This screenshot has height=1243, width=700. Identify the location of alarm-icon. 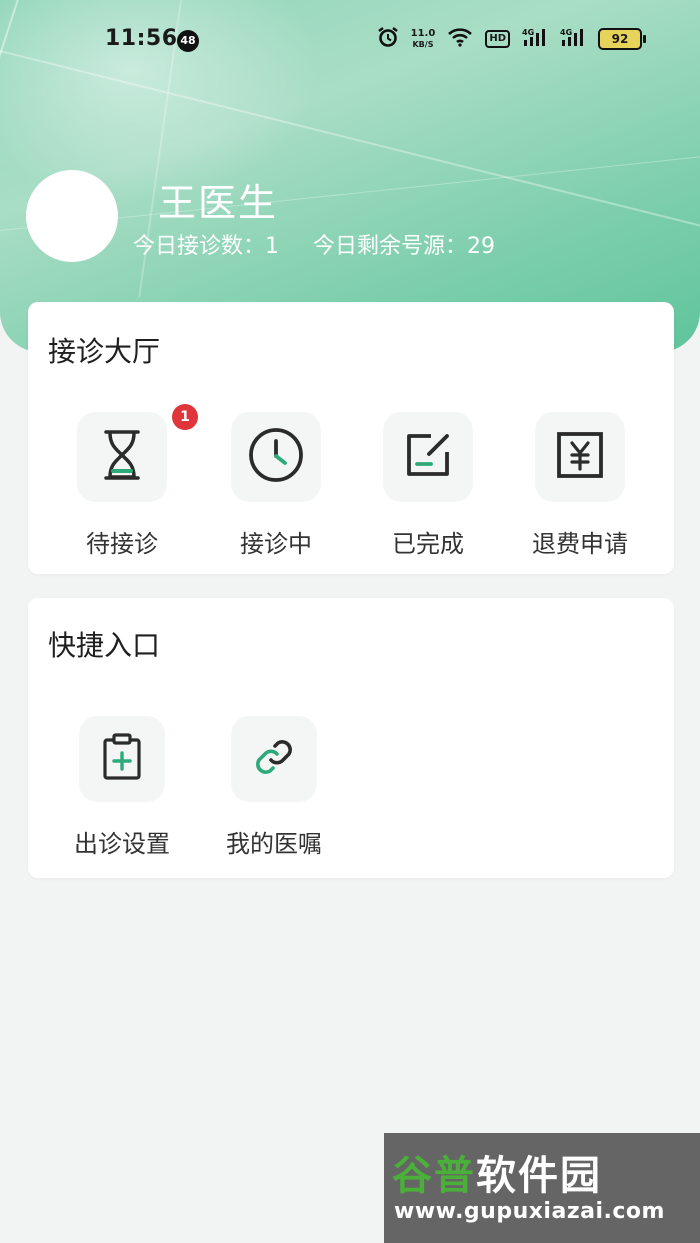
(388, 38).